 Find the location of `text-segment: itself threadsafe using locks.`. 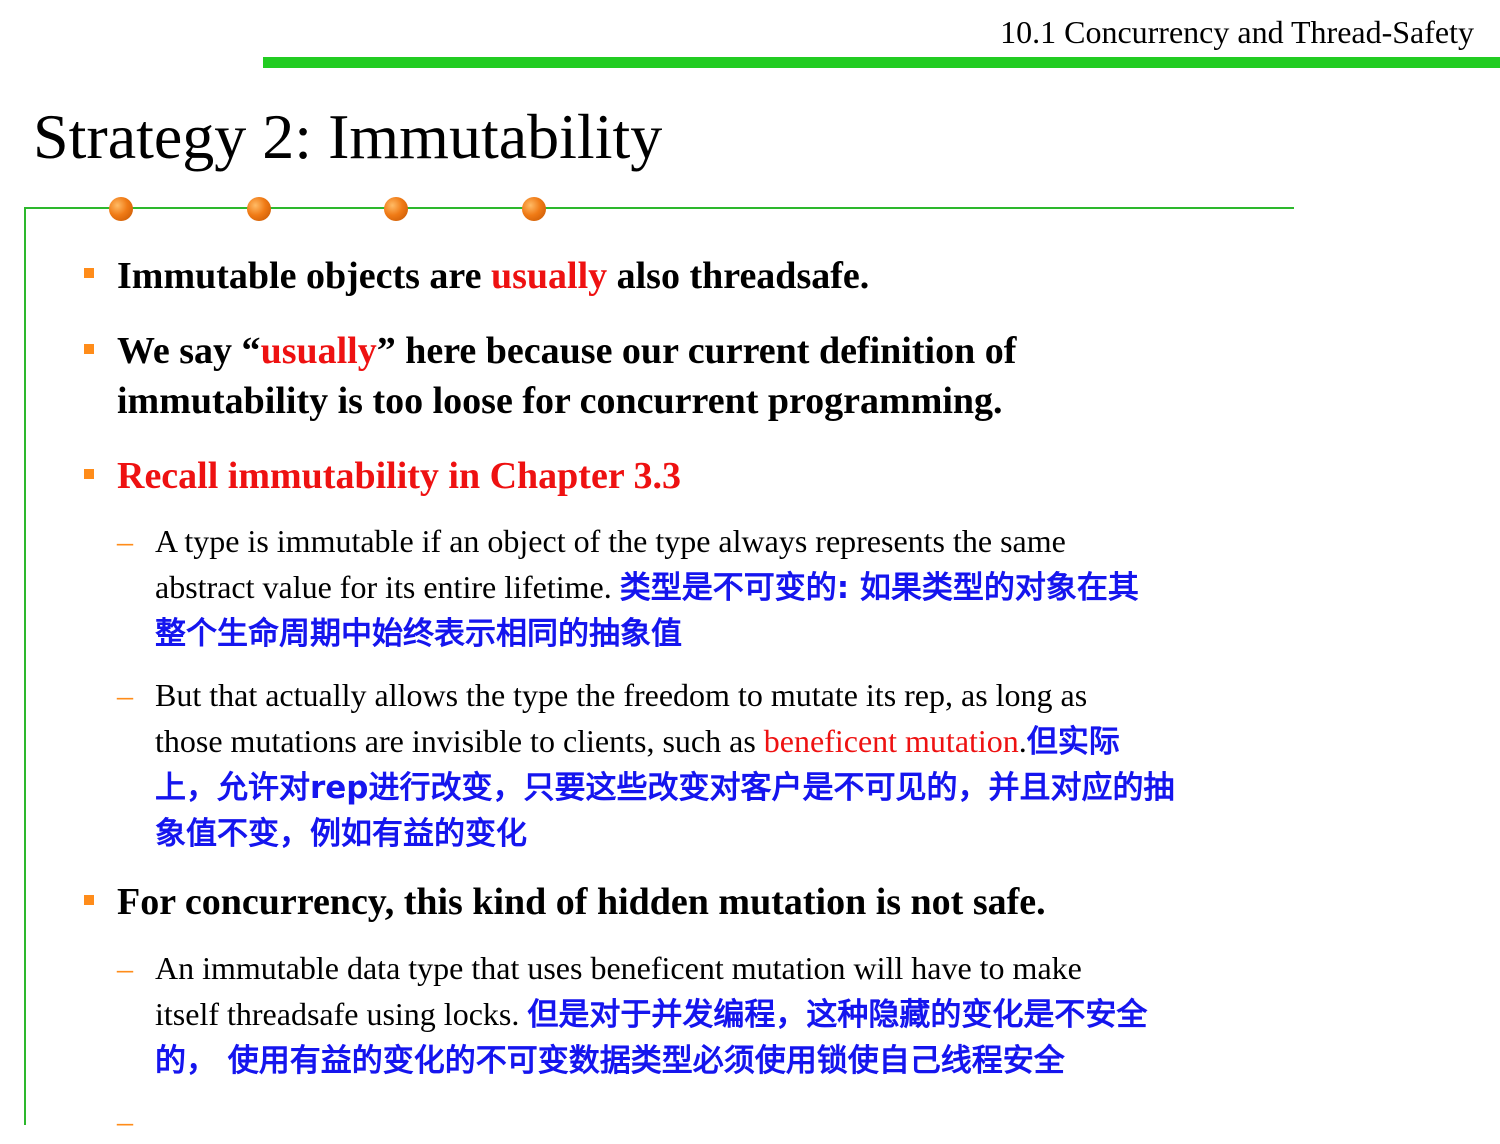

text-segment: itself threadsafe using locks. is located at coordinates (341, 1014).